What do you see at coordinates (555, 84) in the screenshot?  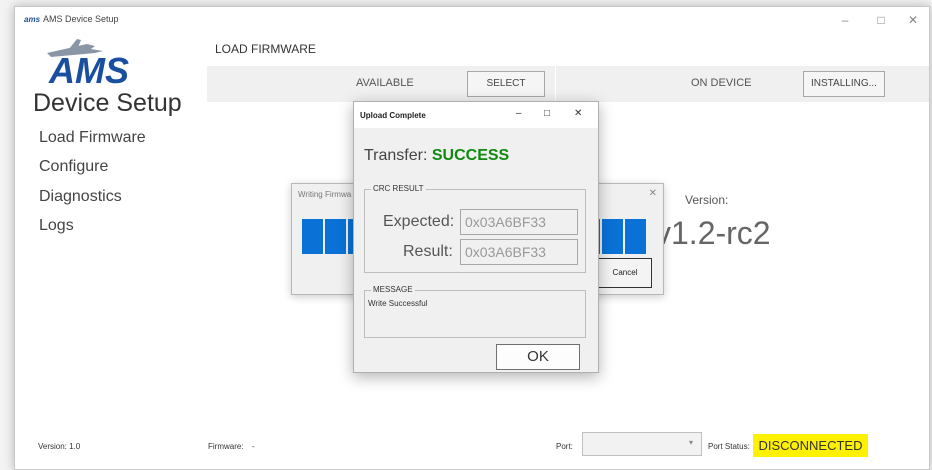 I see `header-divider` at bounding box center [555, 84].